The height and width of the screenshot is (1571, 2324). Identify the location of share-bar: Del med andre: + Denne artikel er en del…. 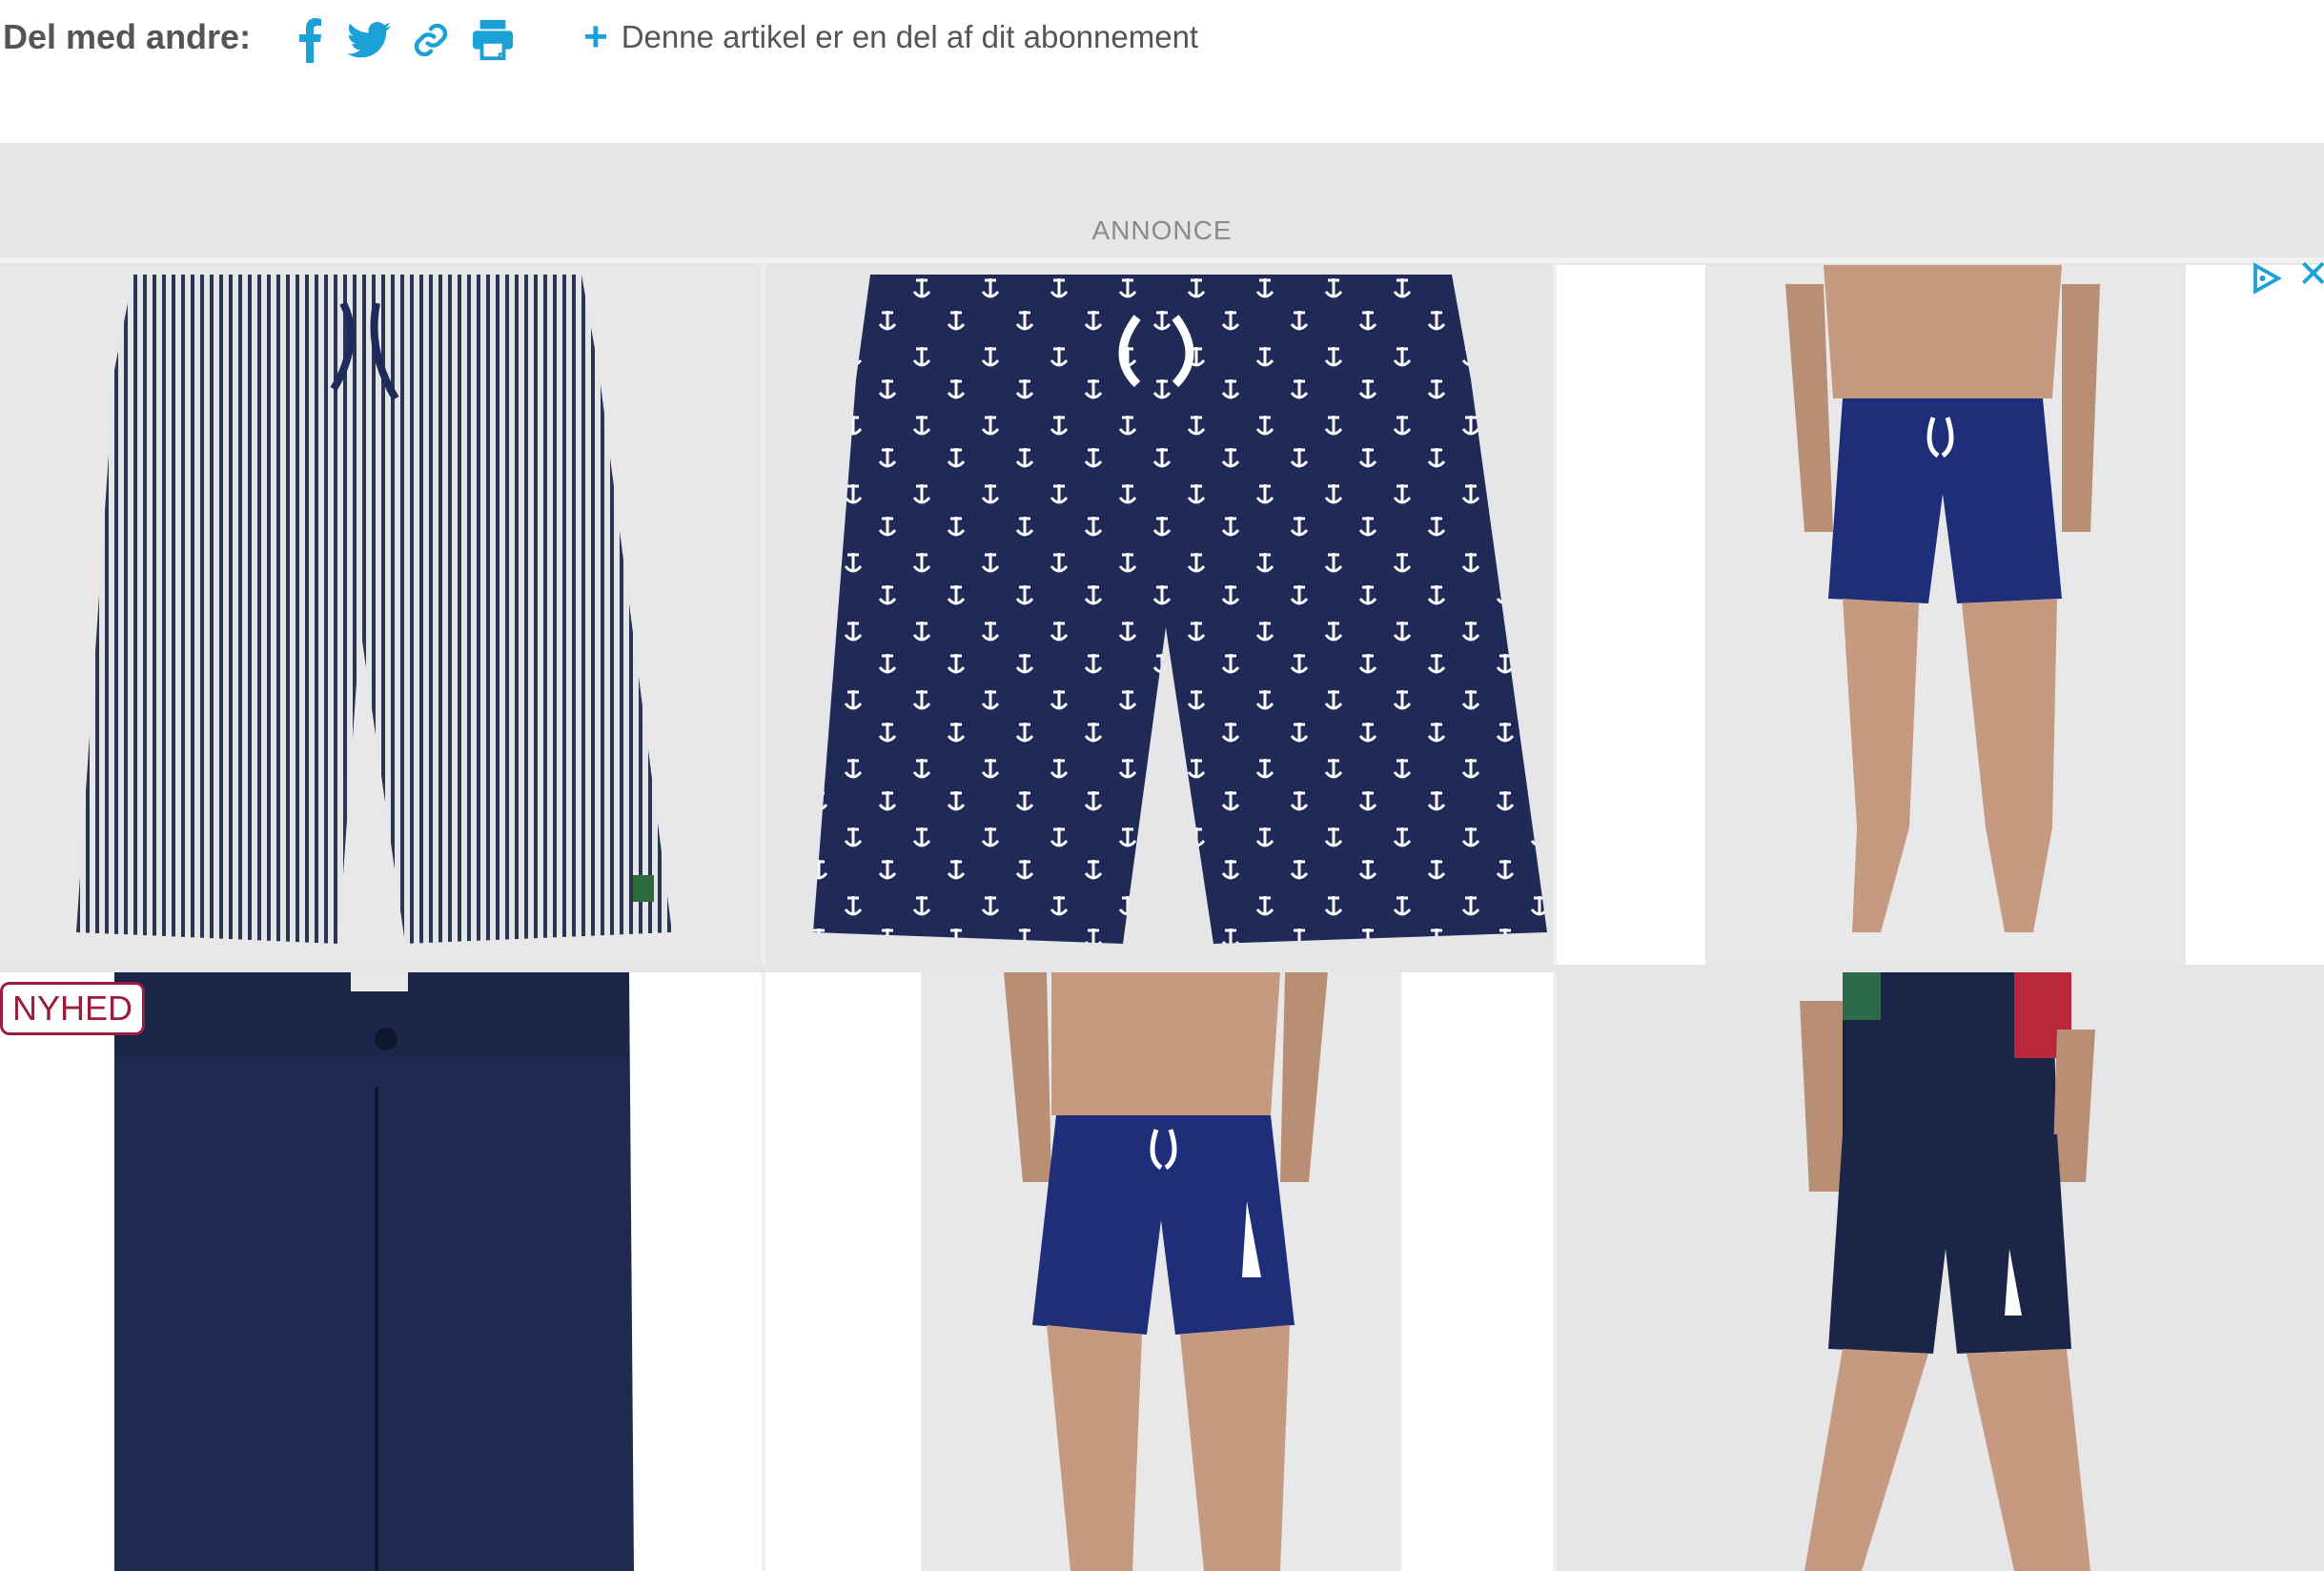
(1162, 71).